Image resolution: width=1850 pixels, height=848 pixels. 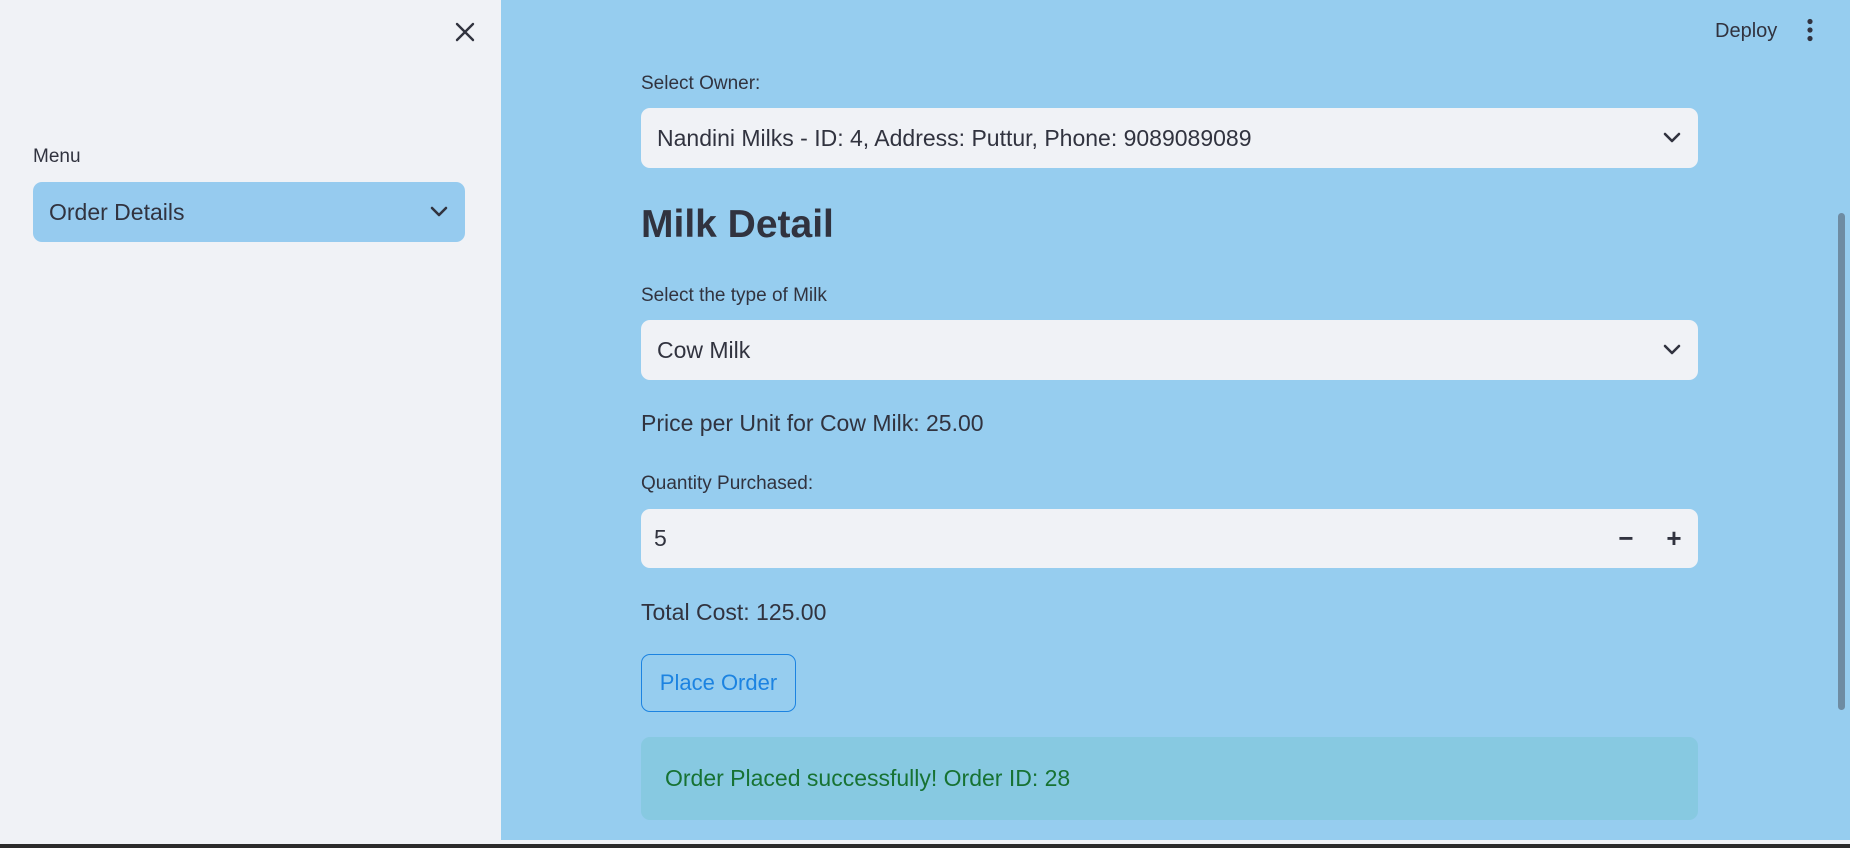 What do you see at coordinates (1746, 31) in the screenshot?
I see `deploy-button: Deploy` at bounding box center [1746, 31].